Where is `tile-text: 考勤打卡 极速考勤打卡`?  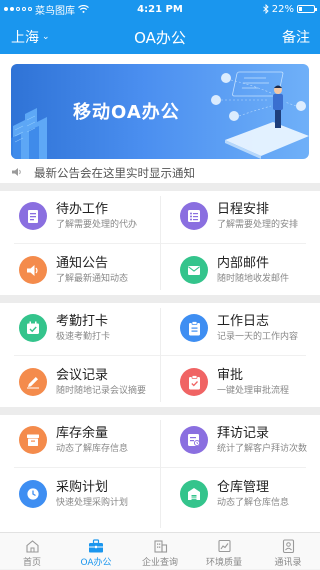
tile-text: 考勤打卡 极速考勤打卡 is located at coordinates (83, 328).